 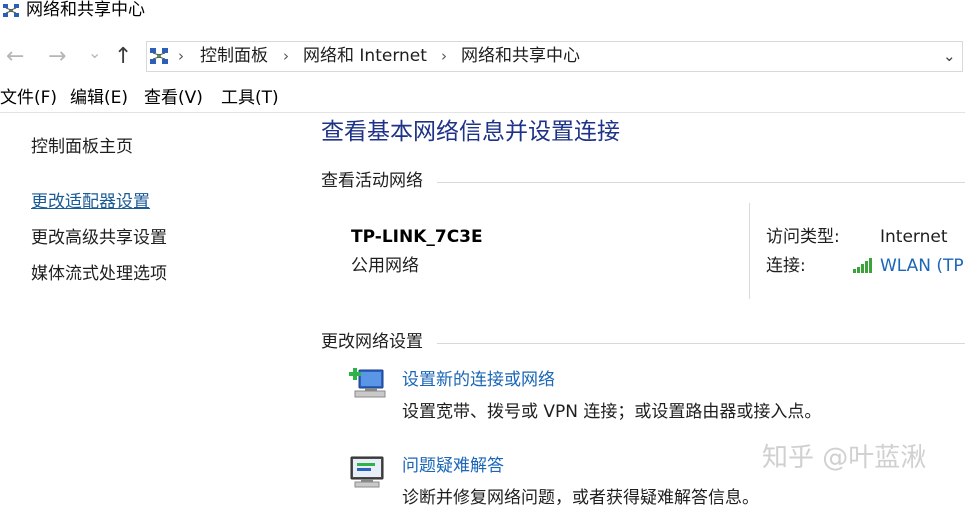 What do you see at coordinates (786, 266) in the screenshot?
I see `connection-label: 连接:` at bounding box center [786, 266].